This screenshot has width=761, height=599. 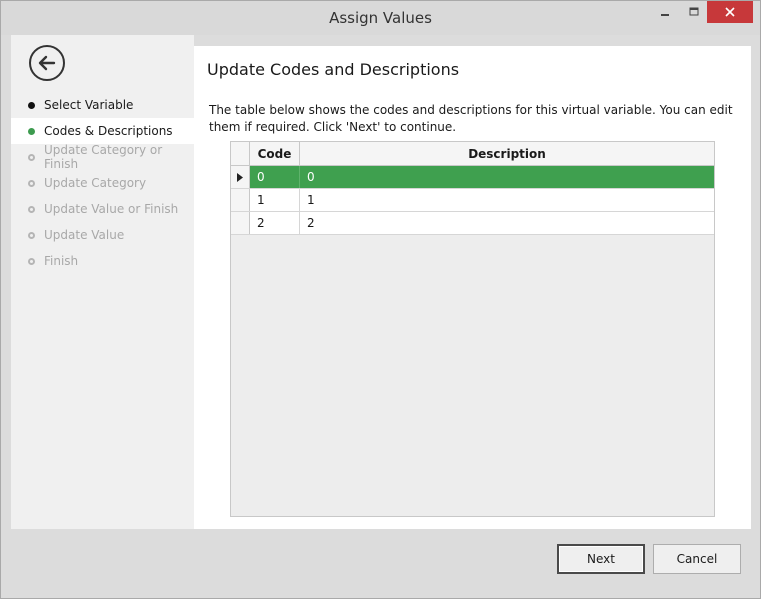 What do you see at coordinates (61, 261) in the screenshot?
I see `step-label: Finish` at bounding box center [61, 261].